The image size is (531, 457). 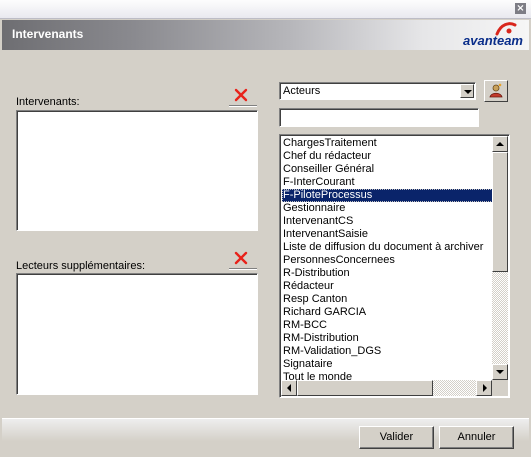 I want to click on horizontal-scrollbar, so click(x=386, y=388).